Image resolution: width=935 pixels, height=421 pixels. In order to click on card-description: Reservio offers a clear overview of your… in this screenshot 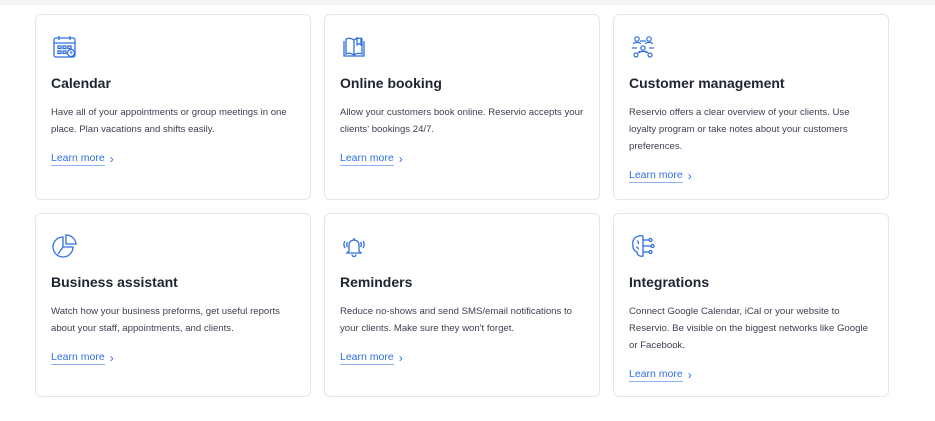, I will do `click(739, 129)`.